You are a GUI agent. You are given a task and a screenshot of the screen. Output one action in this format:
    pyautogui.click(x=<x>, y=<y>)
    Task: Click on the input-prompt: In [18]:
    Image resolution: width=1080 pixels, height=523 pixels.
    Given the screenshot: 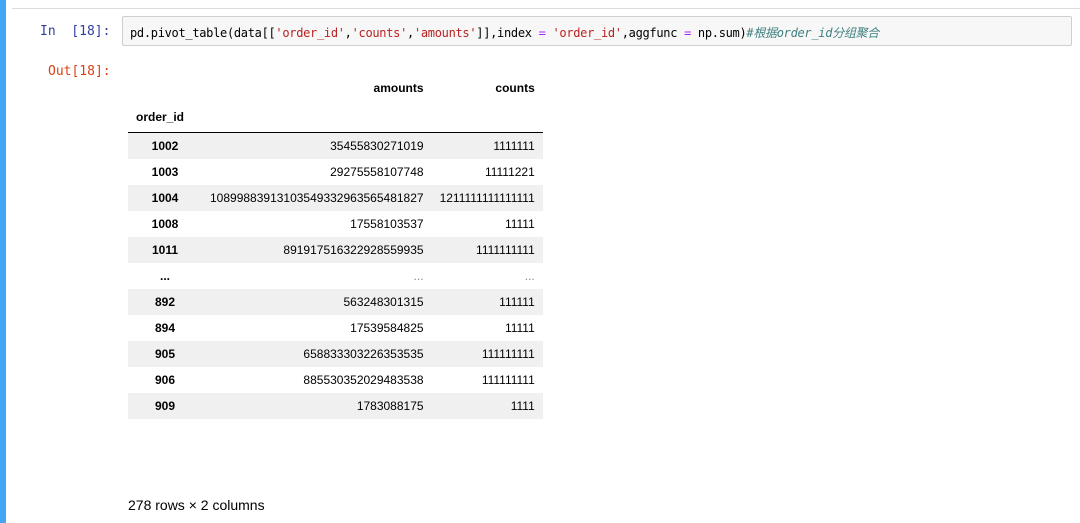 What is the action you would take?
    pyautogui.click(x=75, y=31)
    